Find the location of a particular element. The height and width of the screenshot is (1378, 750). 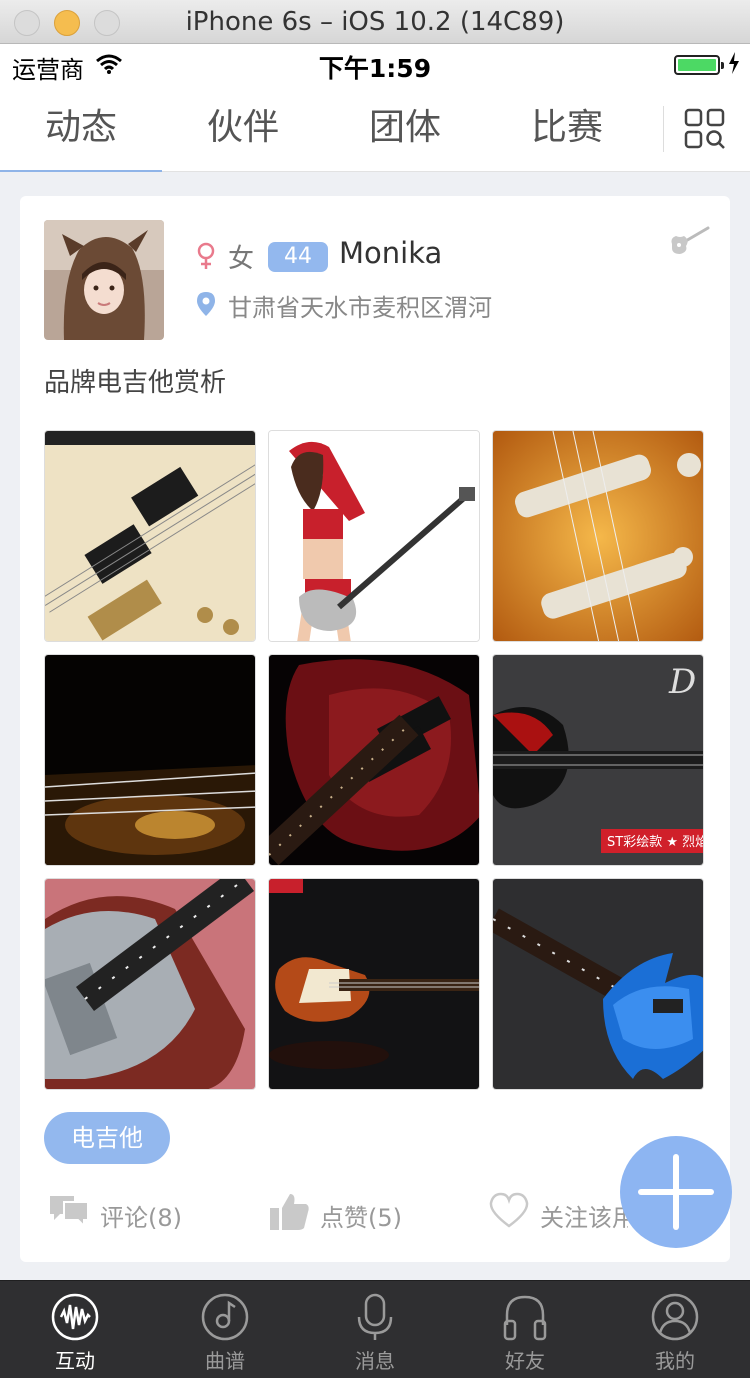

svg-text: D is located at coordinates (682, 682).